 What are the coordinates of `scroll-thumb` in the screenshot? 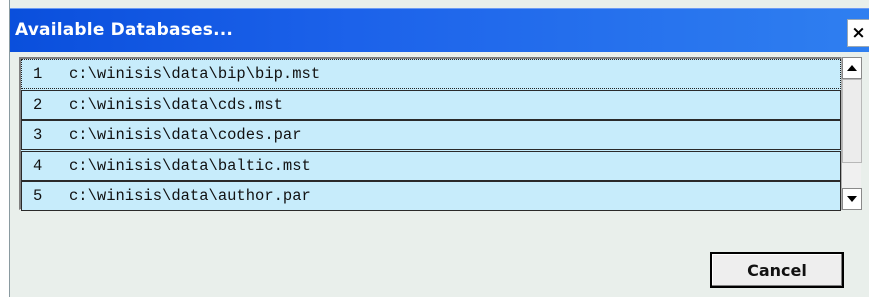 It's located at (852, 121).